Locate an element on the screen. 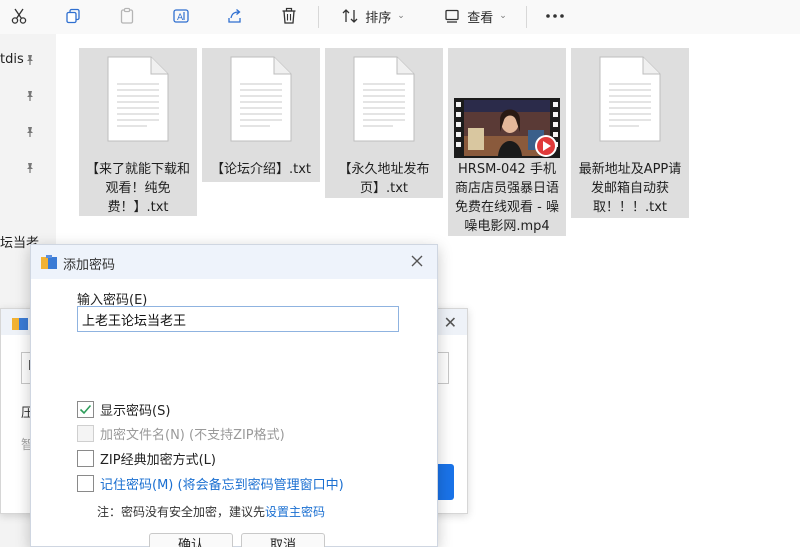  sort-button: 排序 ⌄ is located at coordinates (373, 16).